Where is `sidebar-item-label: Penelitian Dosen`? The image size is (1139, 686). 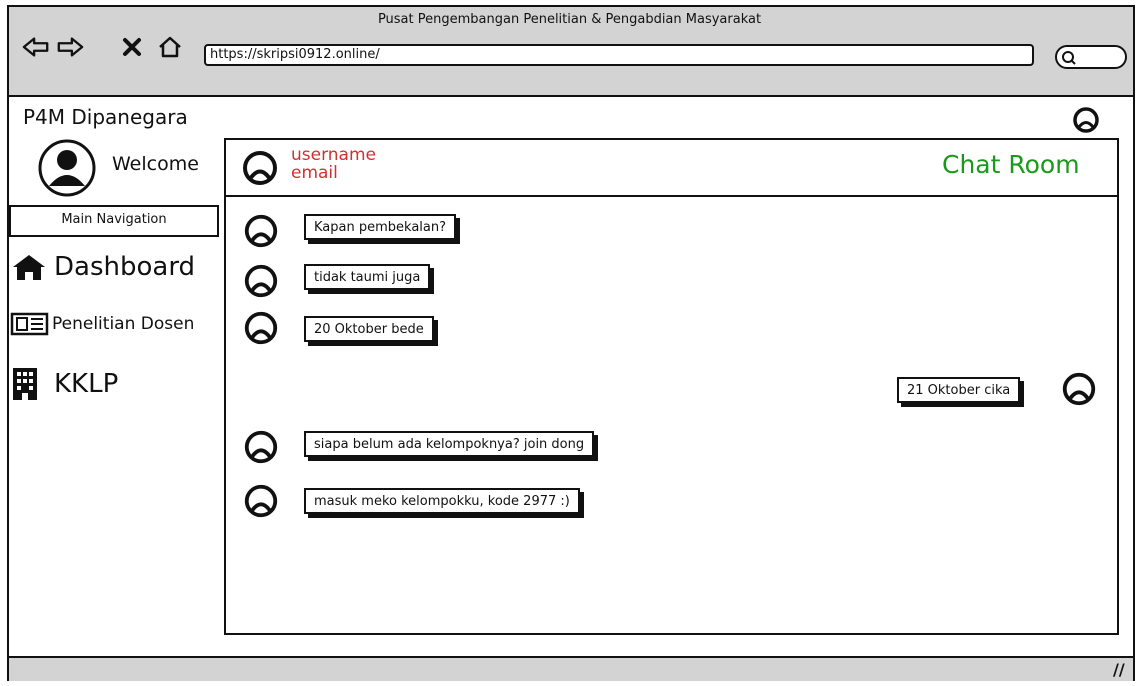
sidebar-item-label: Penelitian Dosen is located at coordinates (123, 324).